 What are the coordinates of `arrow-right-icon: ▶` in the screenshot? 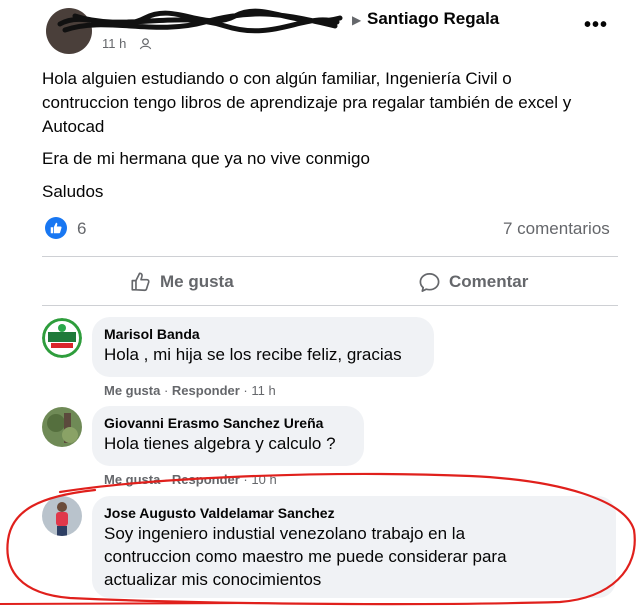 It's located at (357, 20).